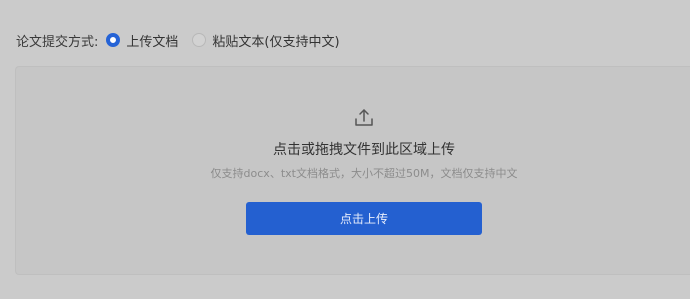 Image resolution: width=690 pixels, height=299 pixels. I want to click on radio-option-paste-text: 粘贴文本(仅支持中文), so click(266, 40).